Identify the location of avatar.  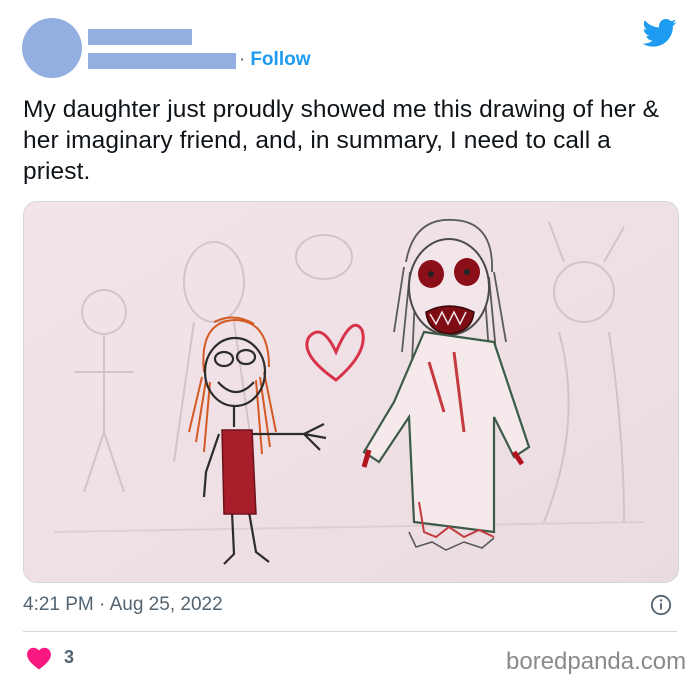
(52, 48).